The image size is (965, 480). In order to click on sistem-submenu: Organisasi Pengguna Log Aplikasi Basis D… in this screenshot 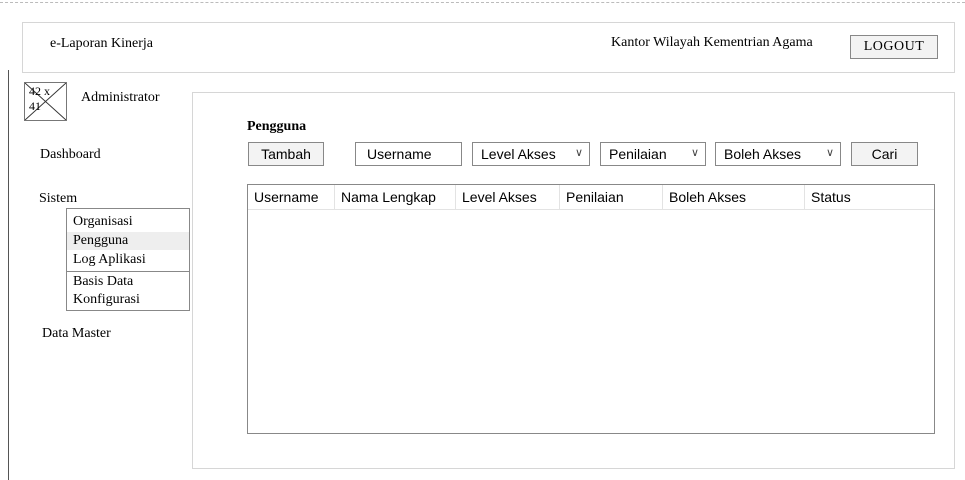, I will do `click(128, 259)`.